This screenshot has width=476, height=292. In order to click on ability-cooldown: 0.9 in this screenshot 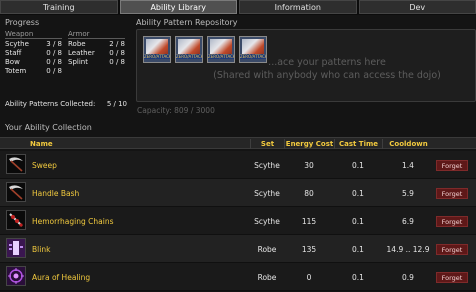, I will do `click(408, 277)`.